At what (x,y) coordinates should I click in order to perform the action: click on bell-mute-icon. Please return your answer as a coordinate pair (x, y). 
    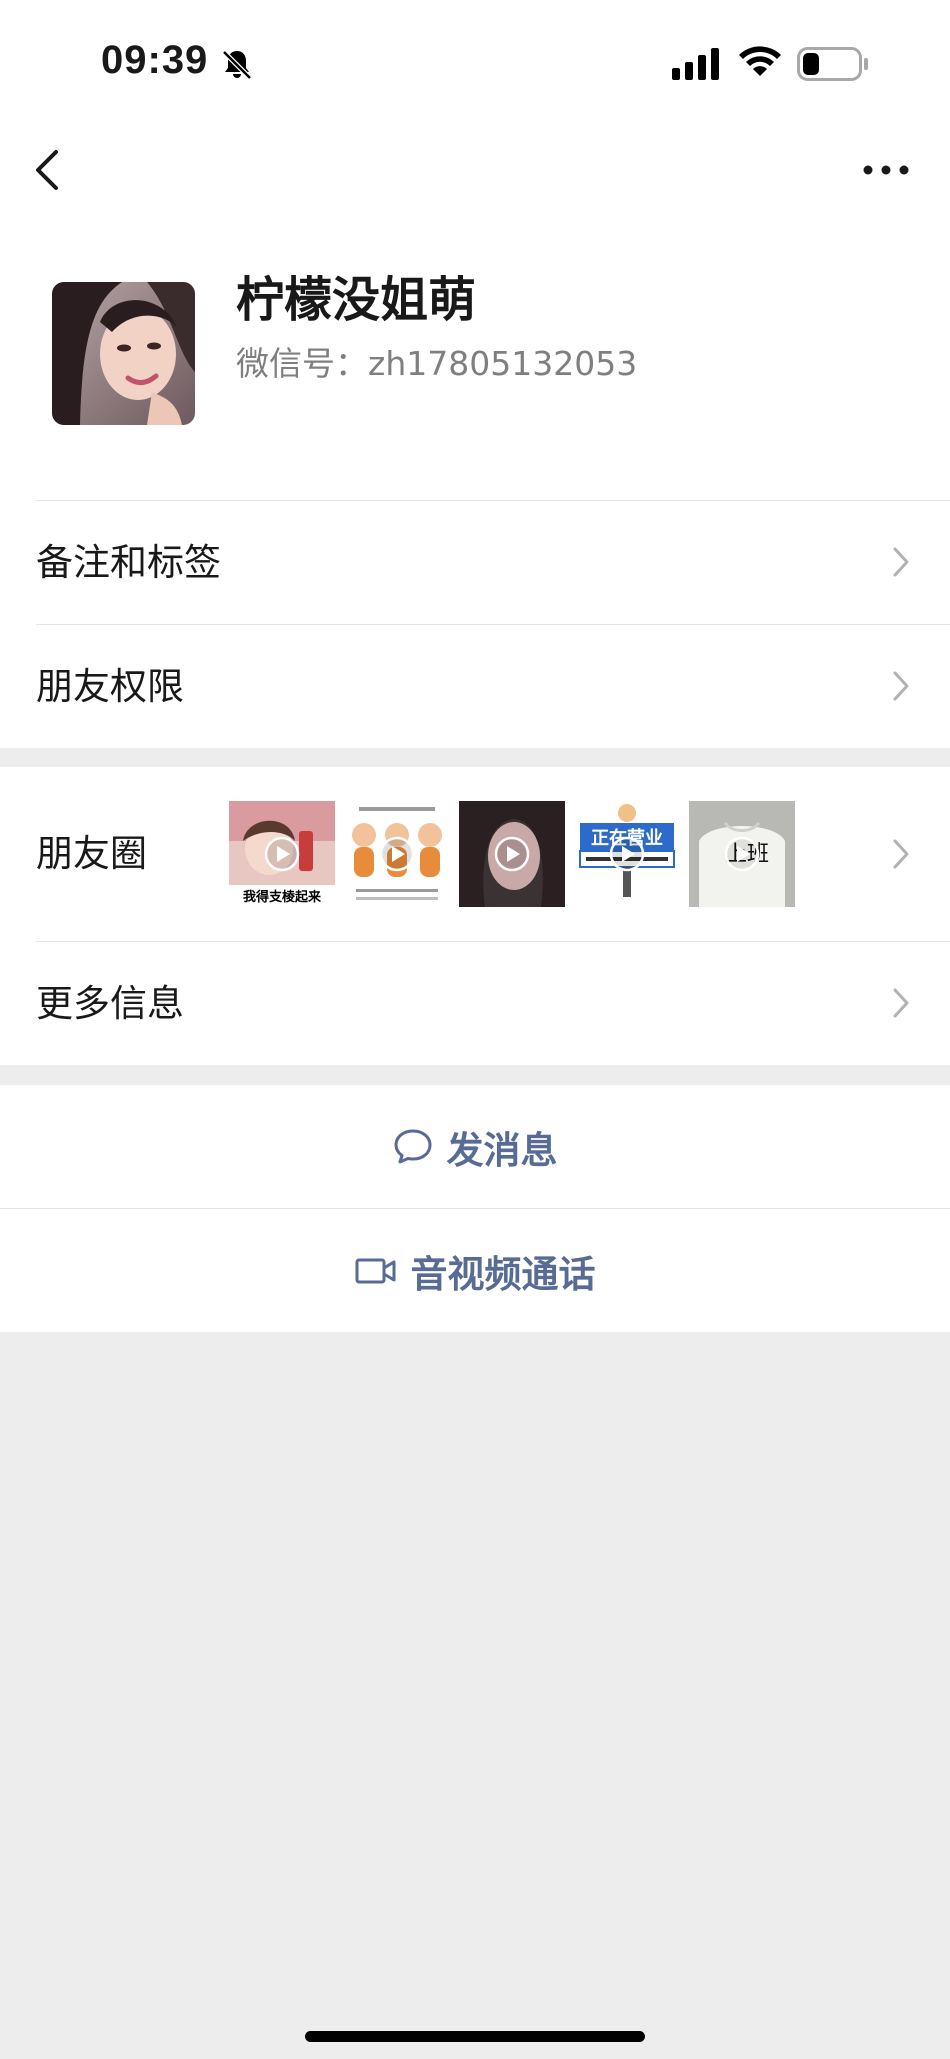
    Looking at the image, I should click on (237, 65).